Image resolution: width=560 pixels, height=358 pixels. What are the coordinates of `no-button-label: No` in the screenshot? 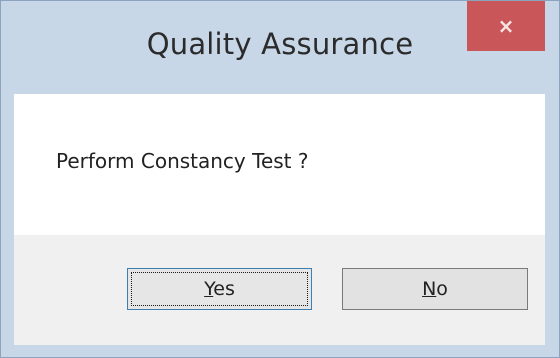 It's located at (435, 289).